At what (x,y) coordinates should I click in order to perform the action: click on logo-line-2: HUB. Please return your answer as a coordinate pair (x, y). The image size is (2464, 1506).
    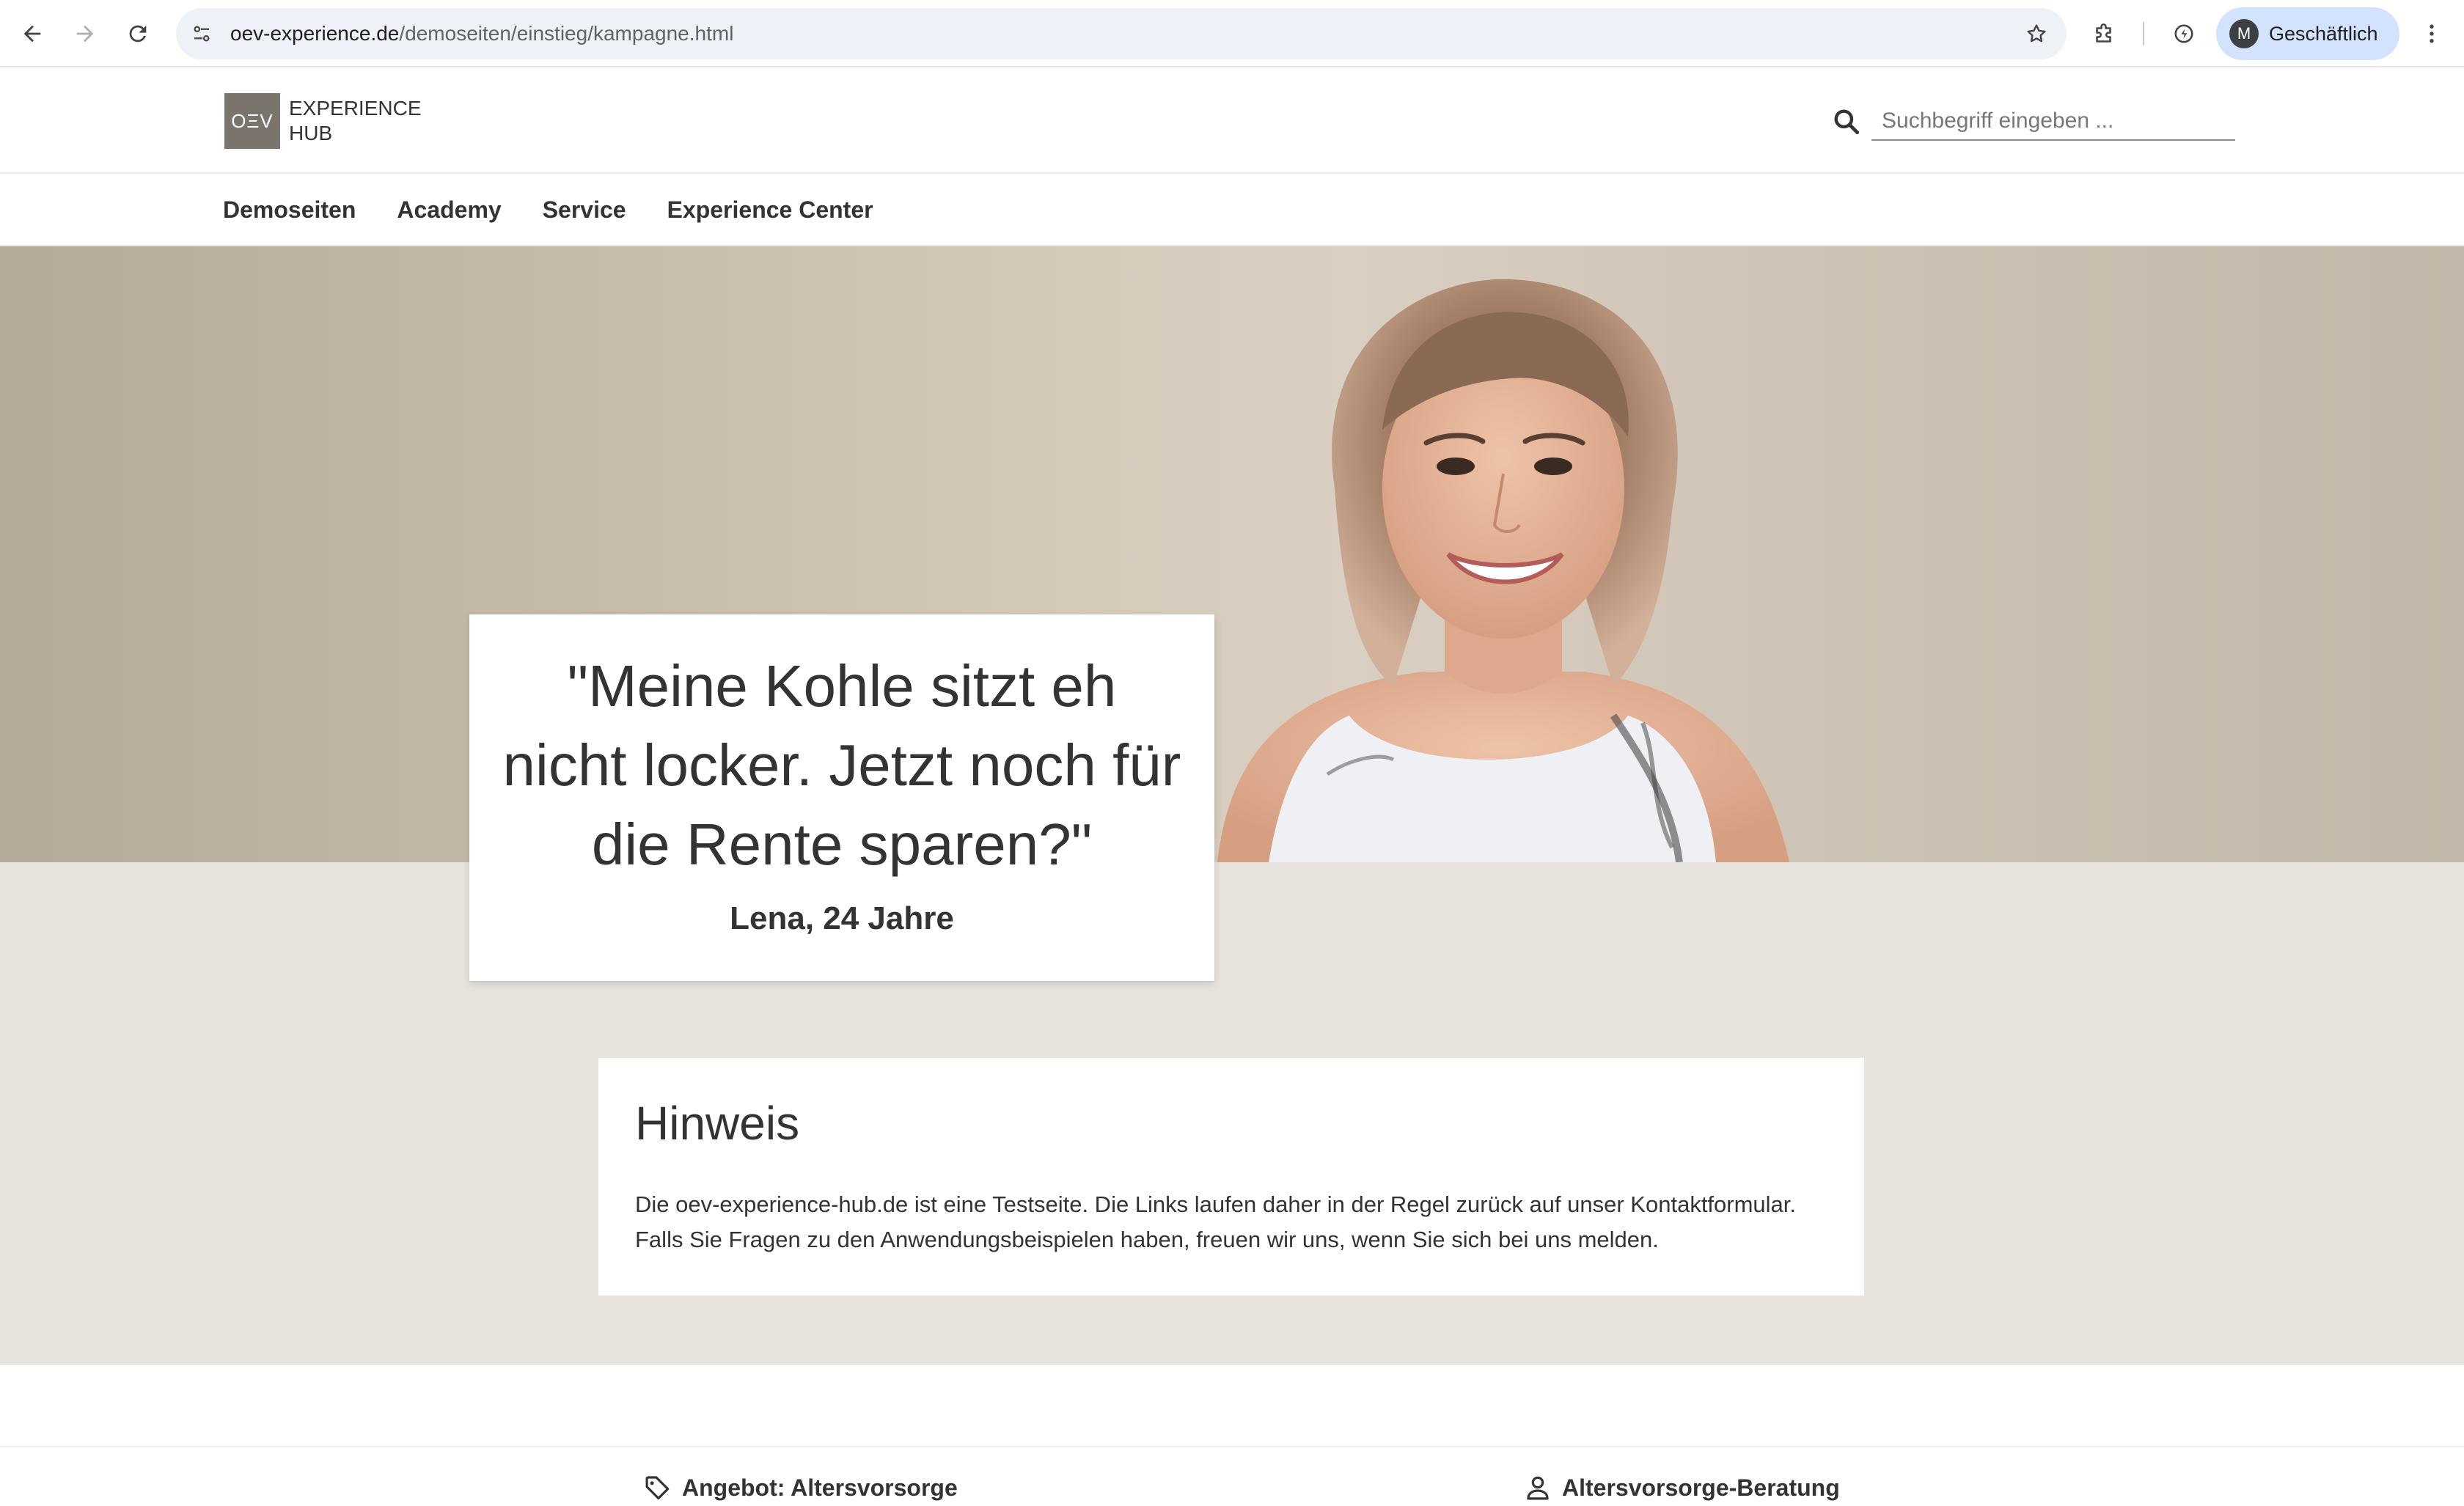
    Looking at the image, I should click on (311, 133).